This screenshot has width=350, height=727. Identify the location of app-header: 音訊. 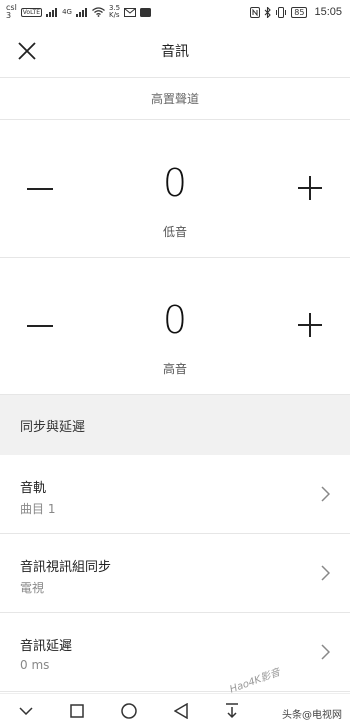
(175, 51).